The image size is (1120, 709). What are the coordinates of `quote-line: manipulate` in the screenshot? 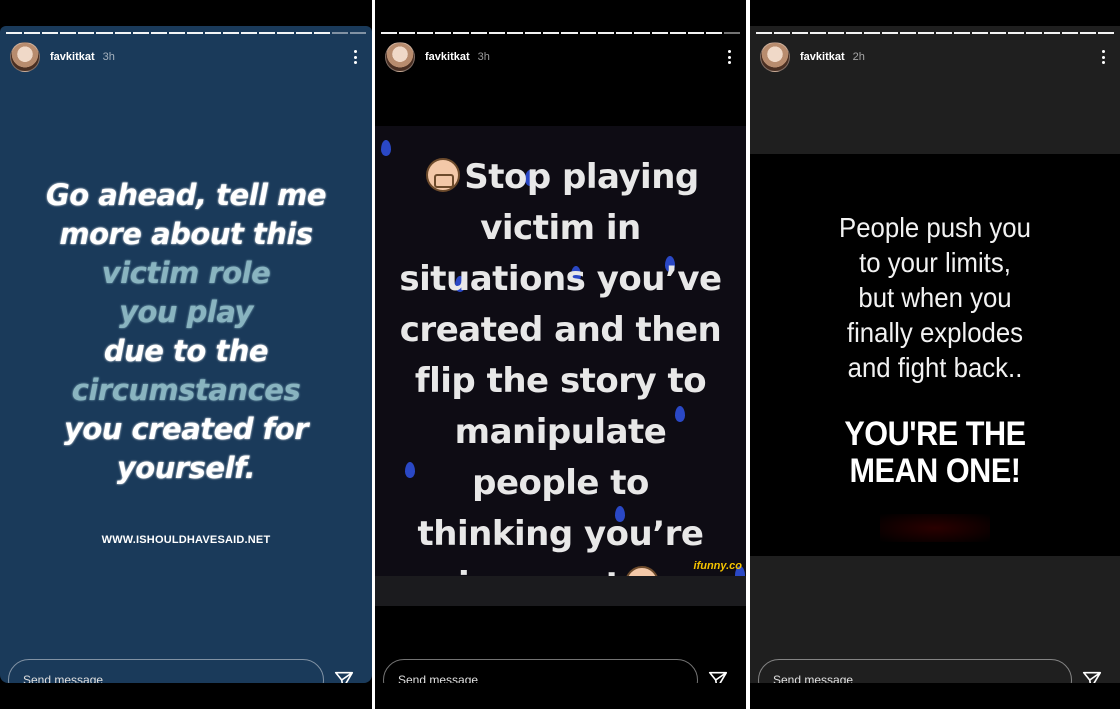 It's located at (560, 432).